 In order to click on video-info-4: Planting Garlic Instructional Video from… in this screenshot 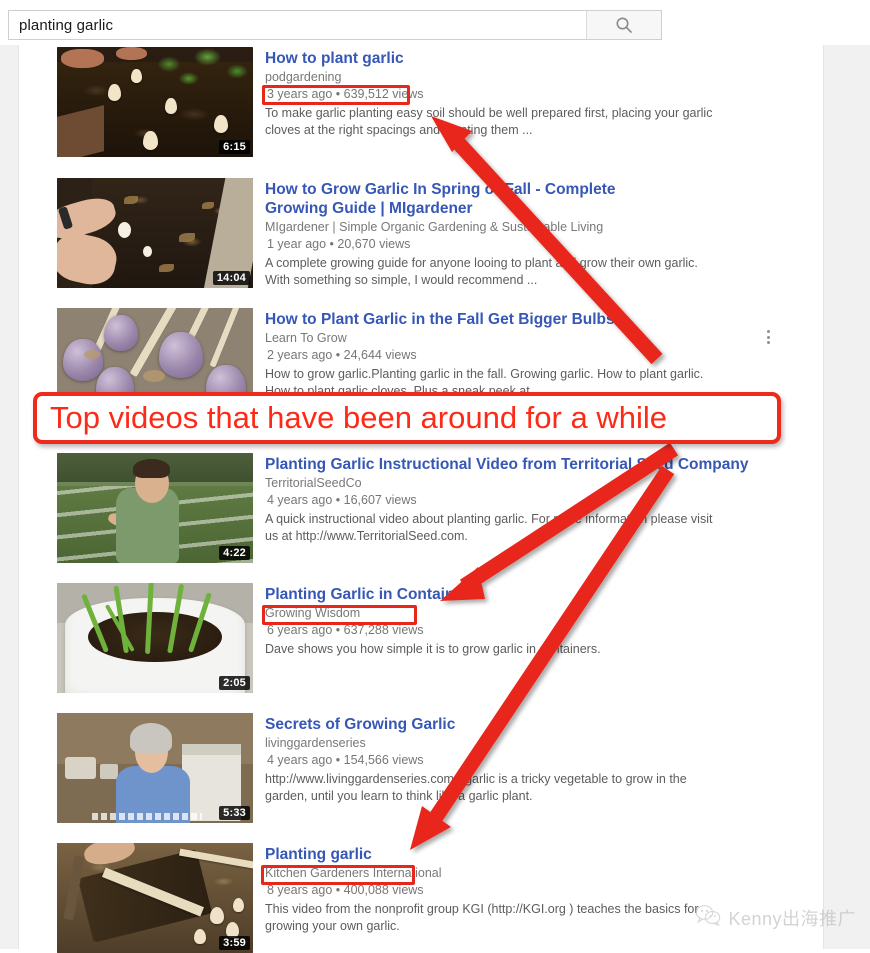, I will do `click(515, 508)`.